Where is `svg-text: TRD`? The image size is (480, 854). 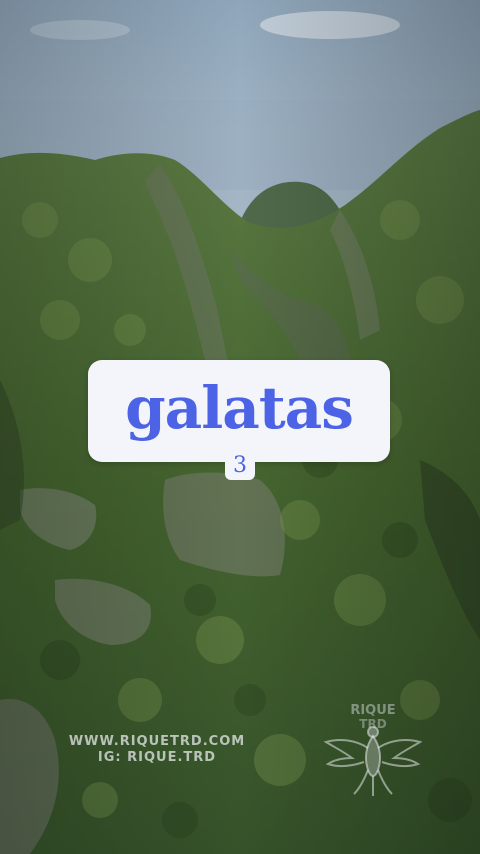
svg-text: TRD is located at coordinates (372, 724).